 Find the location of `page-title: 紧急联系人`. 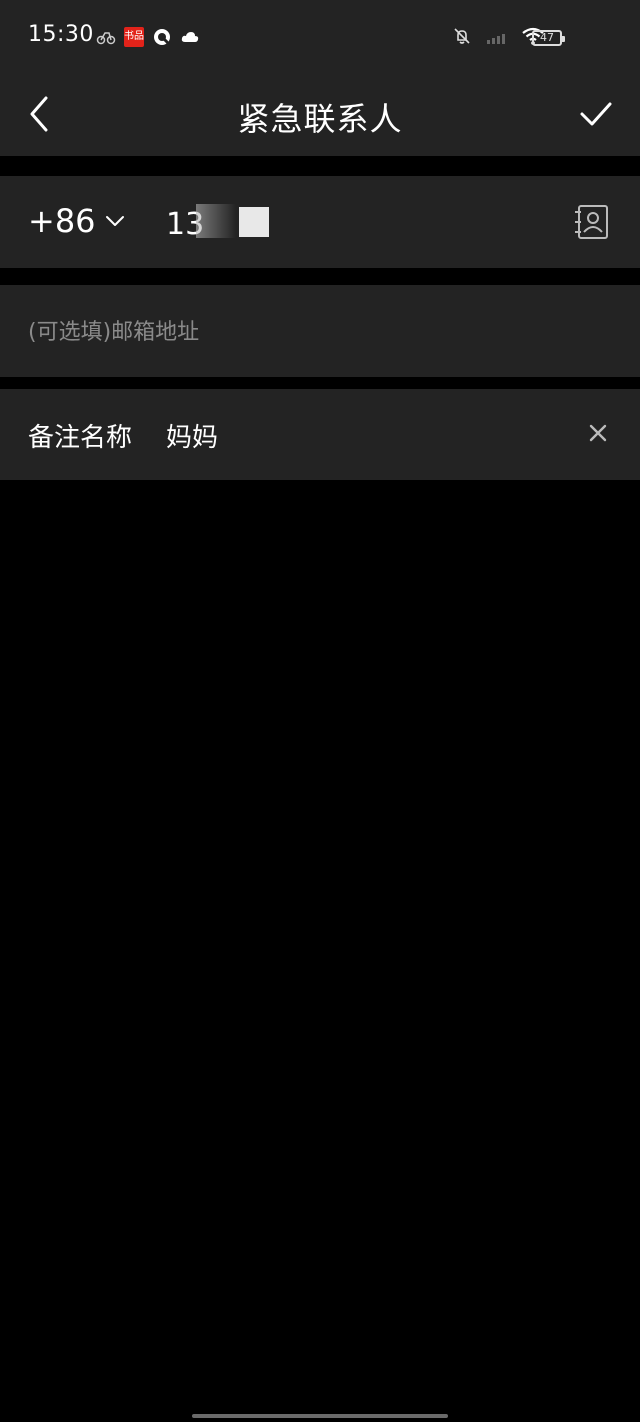

page-title: 紧急联系人 is located at coordinates (320, 119).